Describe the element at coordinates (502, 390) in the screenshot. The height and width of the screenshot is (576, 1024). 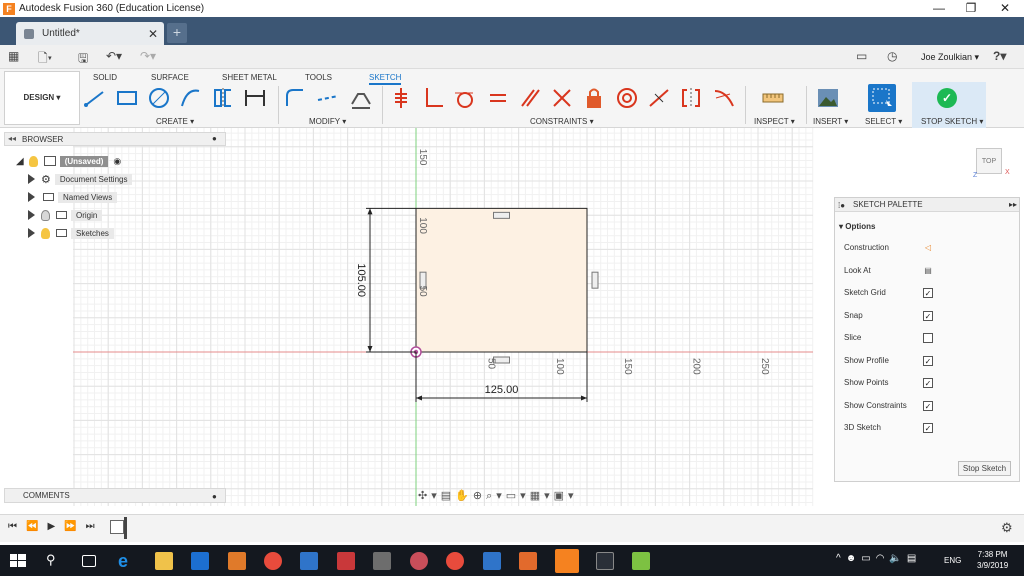
I see `width-dimension-text: 125.00` at that location.